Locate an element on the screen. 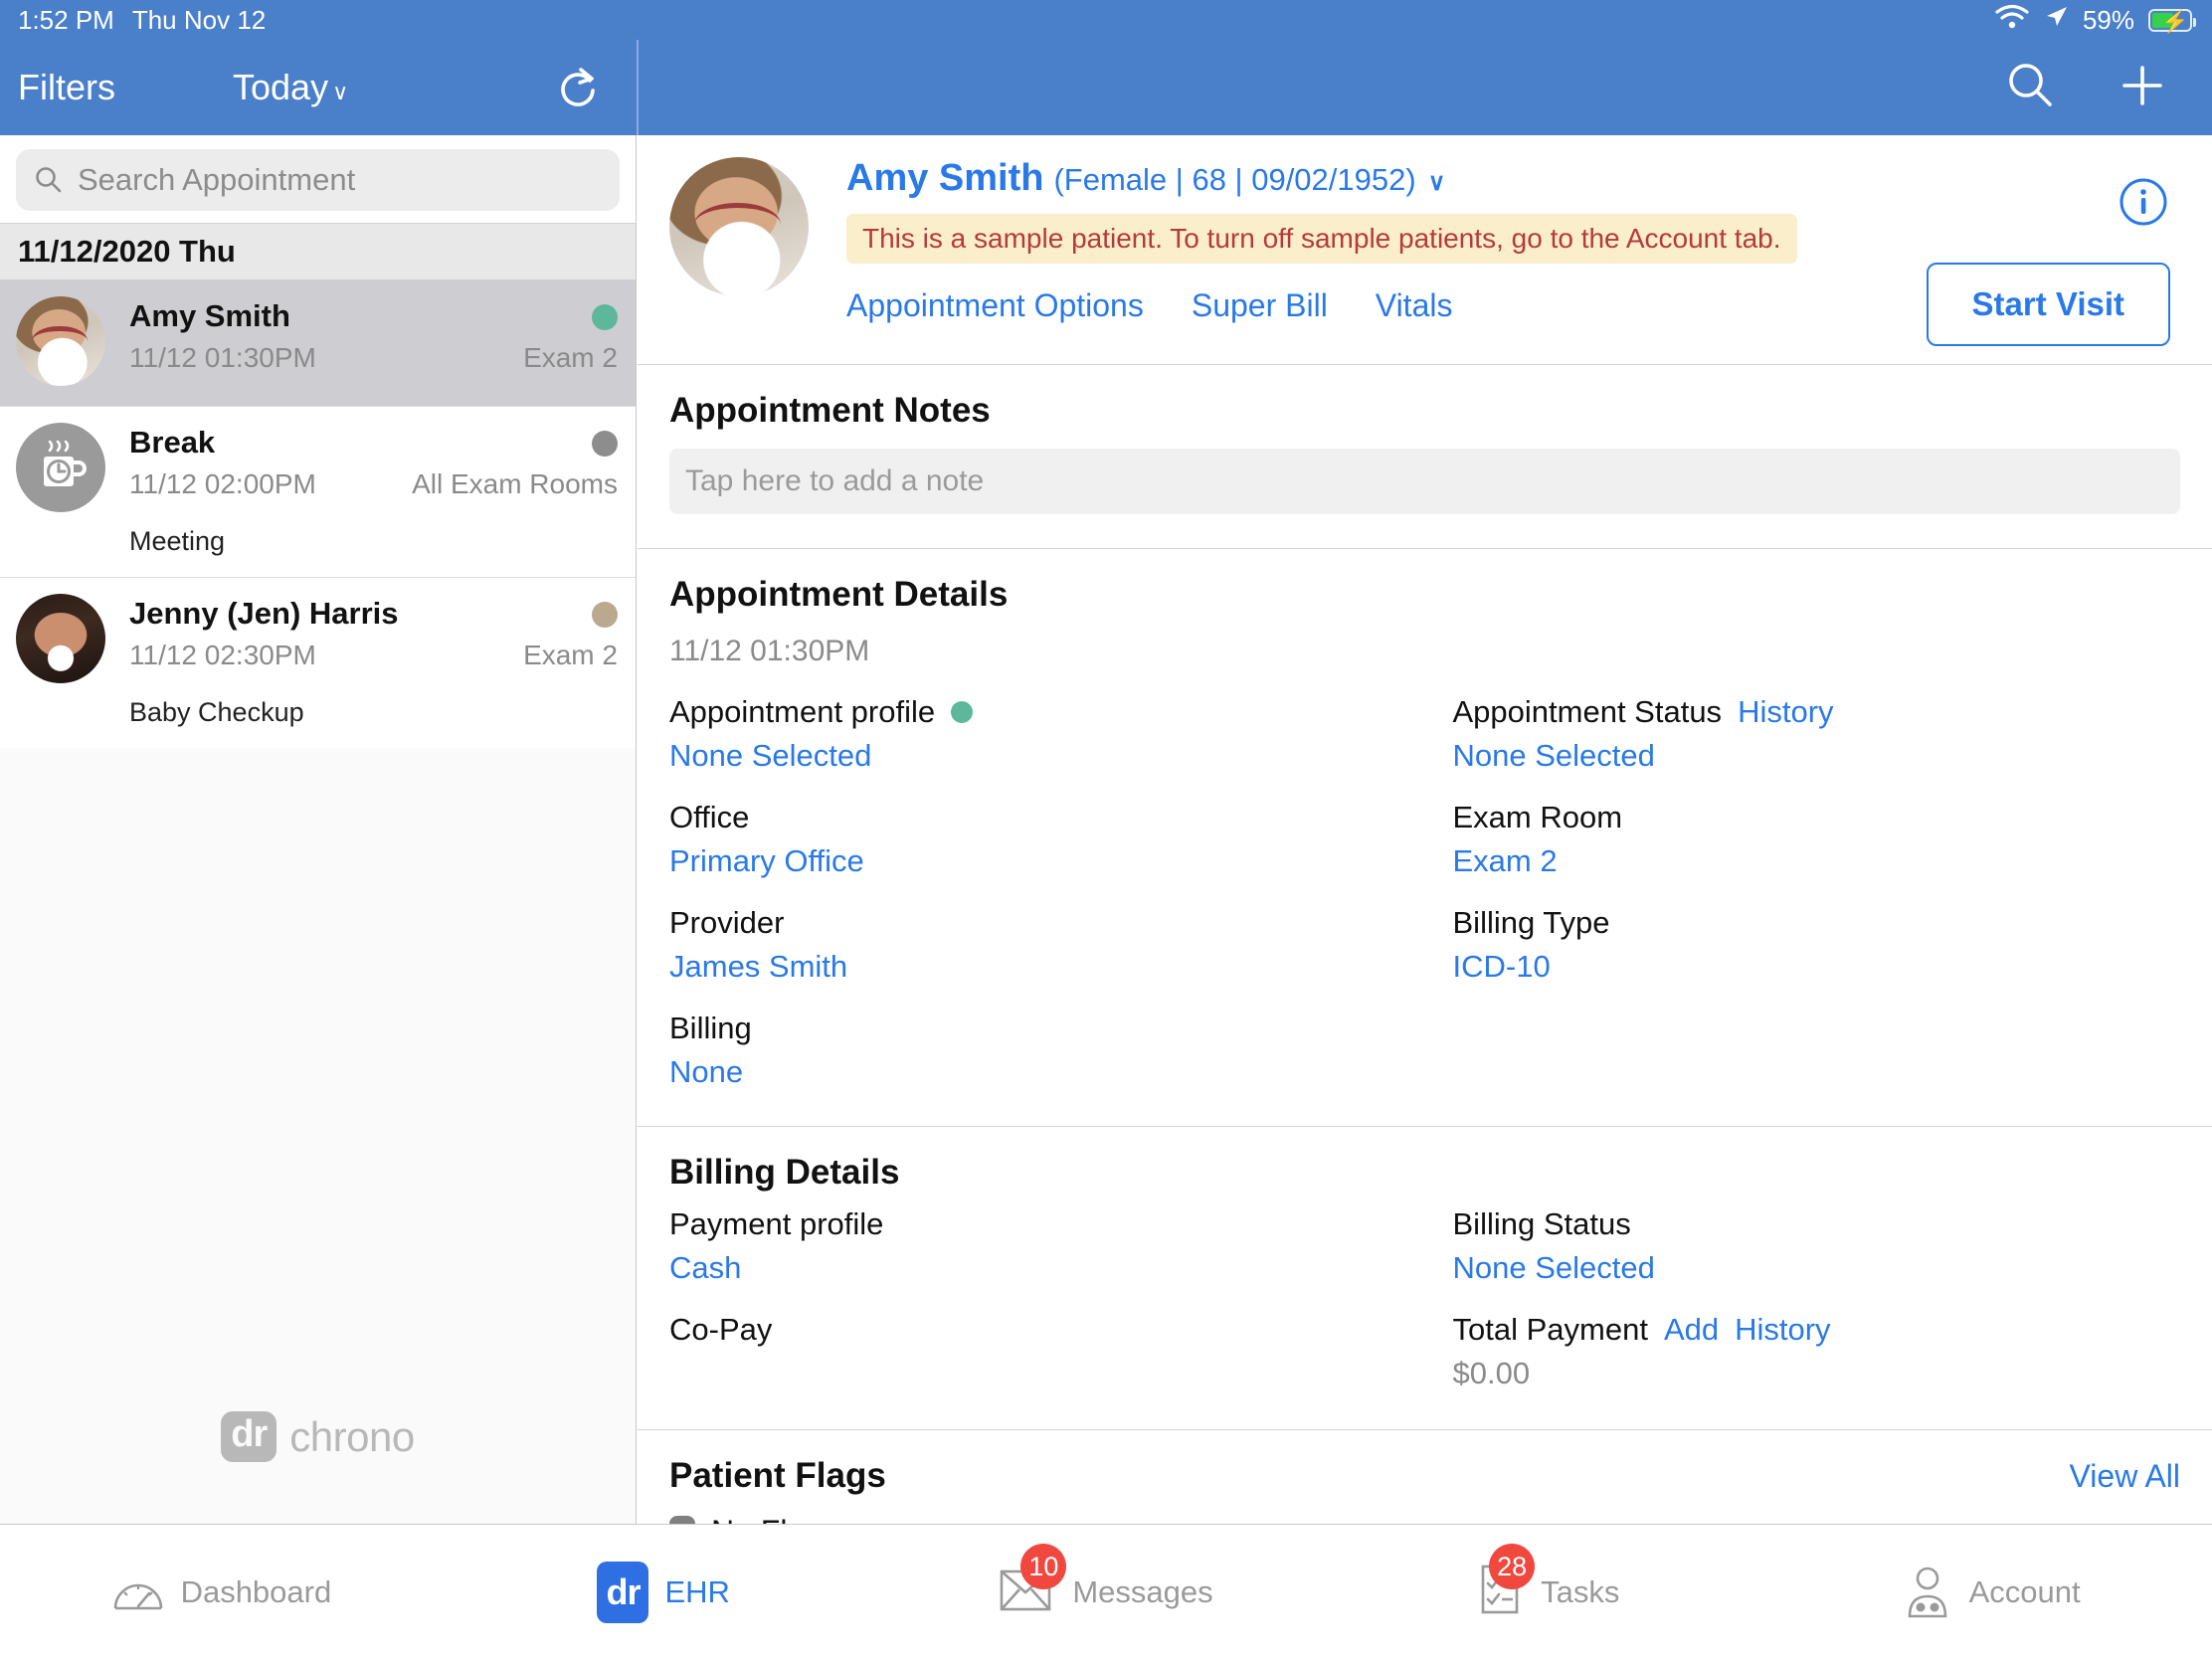 The height and width of the screenshot is (1659, 2212). coffee-break-icon is located at coordinates (60, 467).